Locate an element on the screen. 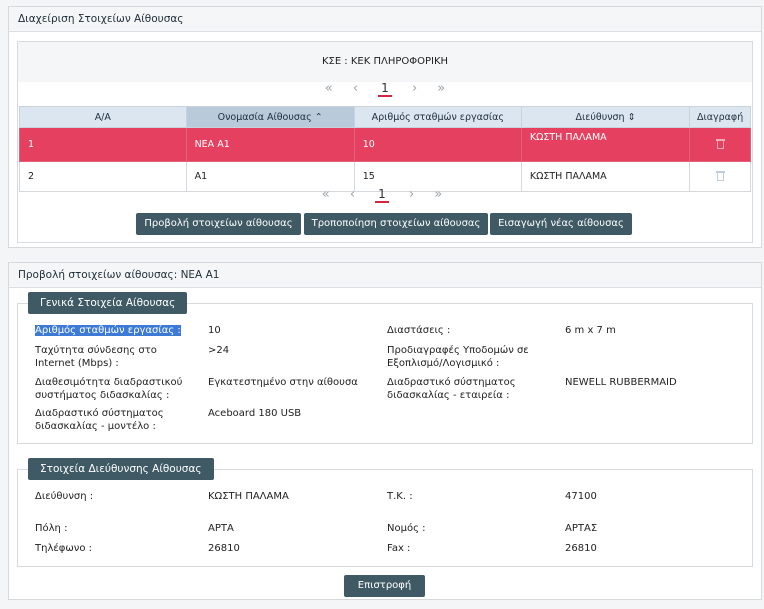  col-address: Διεύθυνση ⇕ is located at coordinates (605, 117).